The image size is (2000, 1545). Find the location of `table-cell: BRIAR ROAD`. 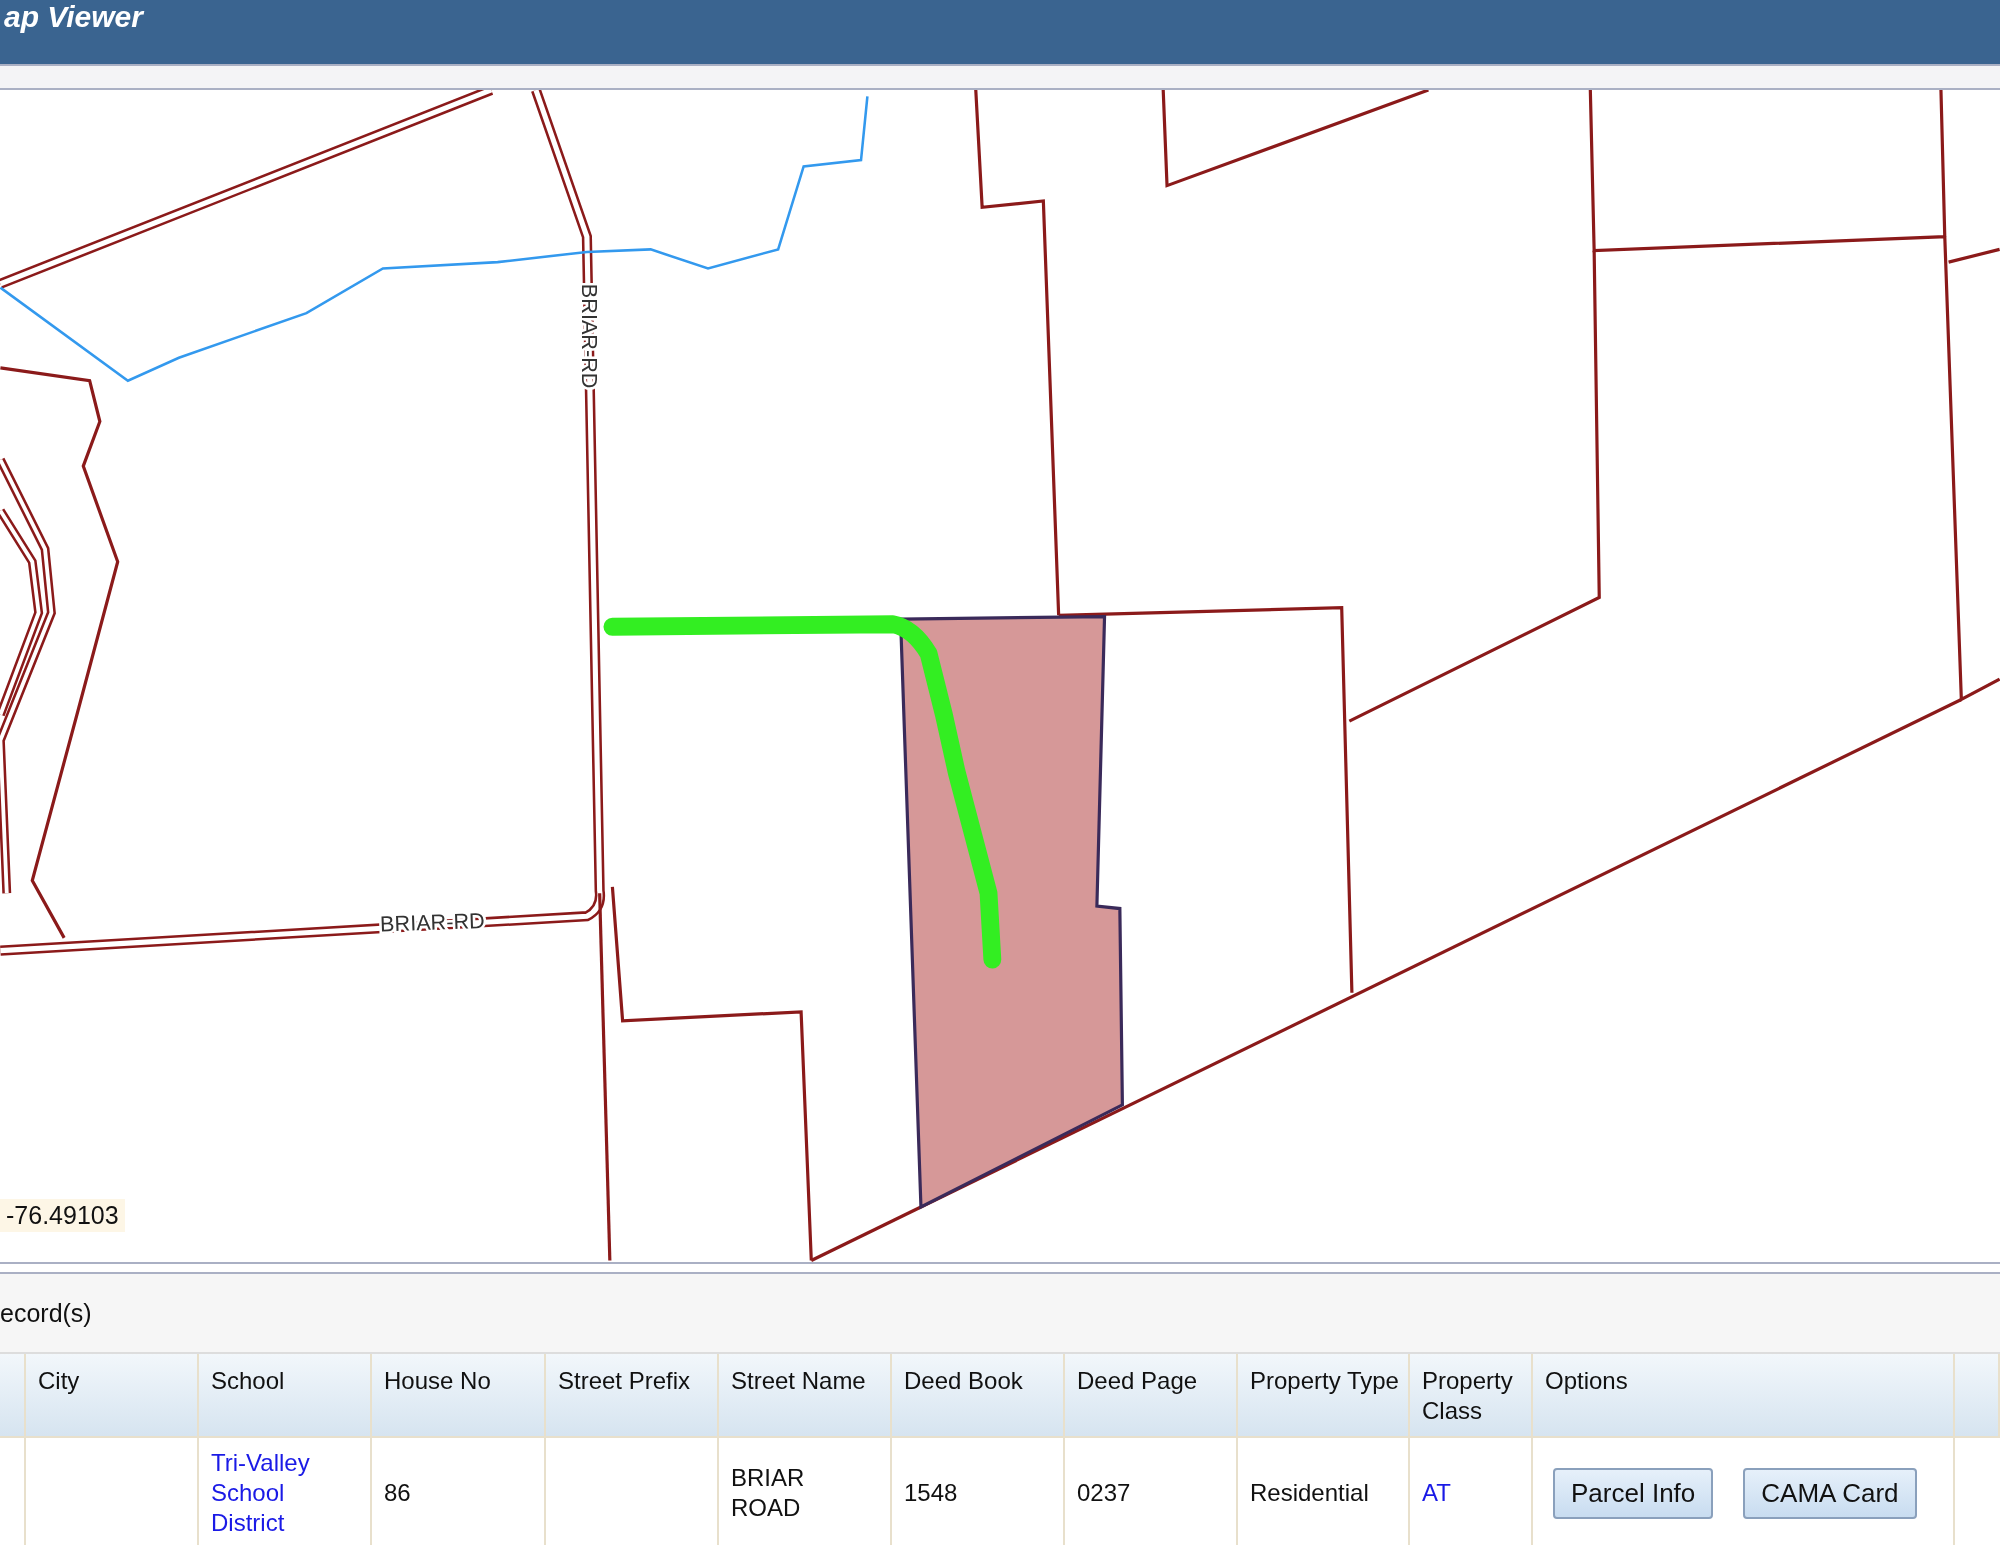

table-cell: BRIAR ROAD is located at coordinates (805, 1491).